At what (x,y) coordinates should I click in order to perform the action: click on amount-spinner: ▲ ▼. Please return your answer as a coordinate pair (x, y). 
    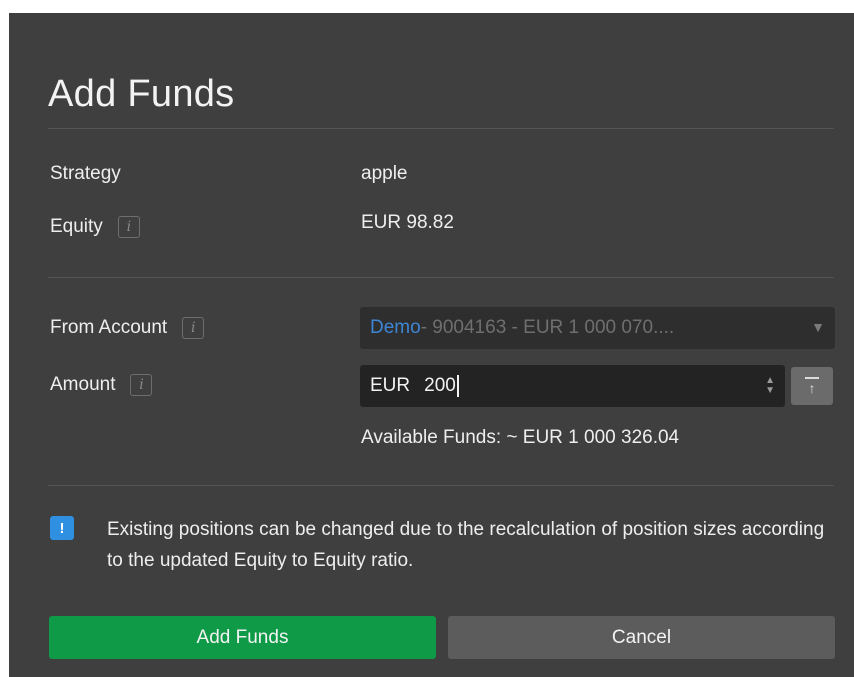
    Looking at the image, I should click on (770, 386).